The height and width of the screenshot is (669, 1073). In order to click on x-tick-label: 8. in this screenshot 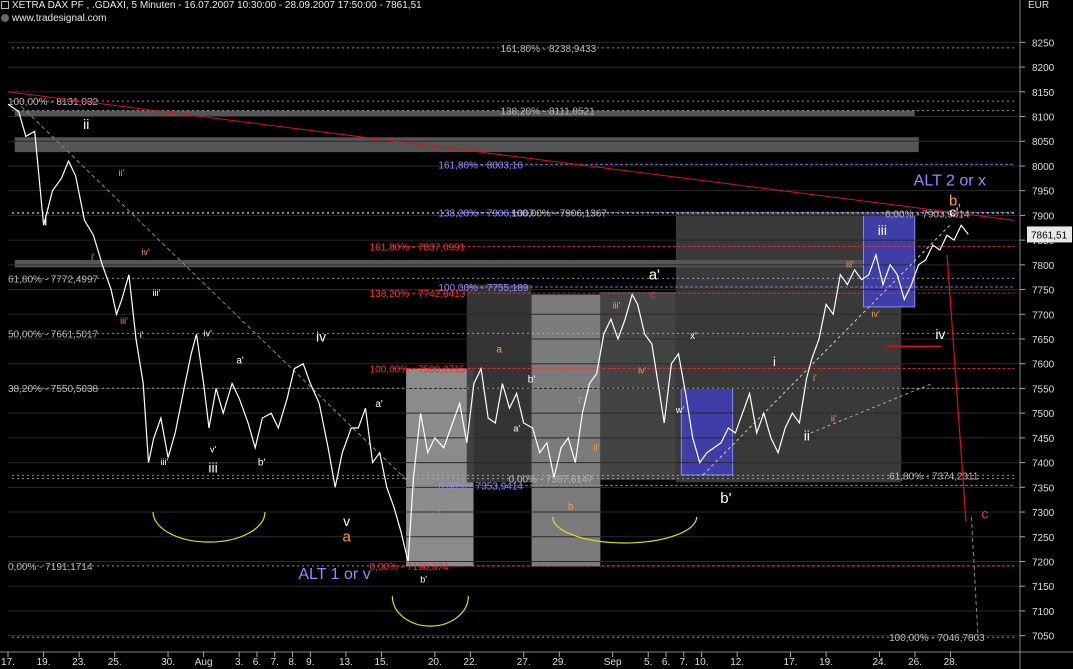, I will do `click(292, 662)`.